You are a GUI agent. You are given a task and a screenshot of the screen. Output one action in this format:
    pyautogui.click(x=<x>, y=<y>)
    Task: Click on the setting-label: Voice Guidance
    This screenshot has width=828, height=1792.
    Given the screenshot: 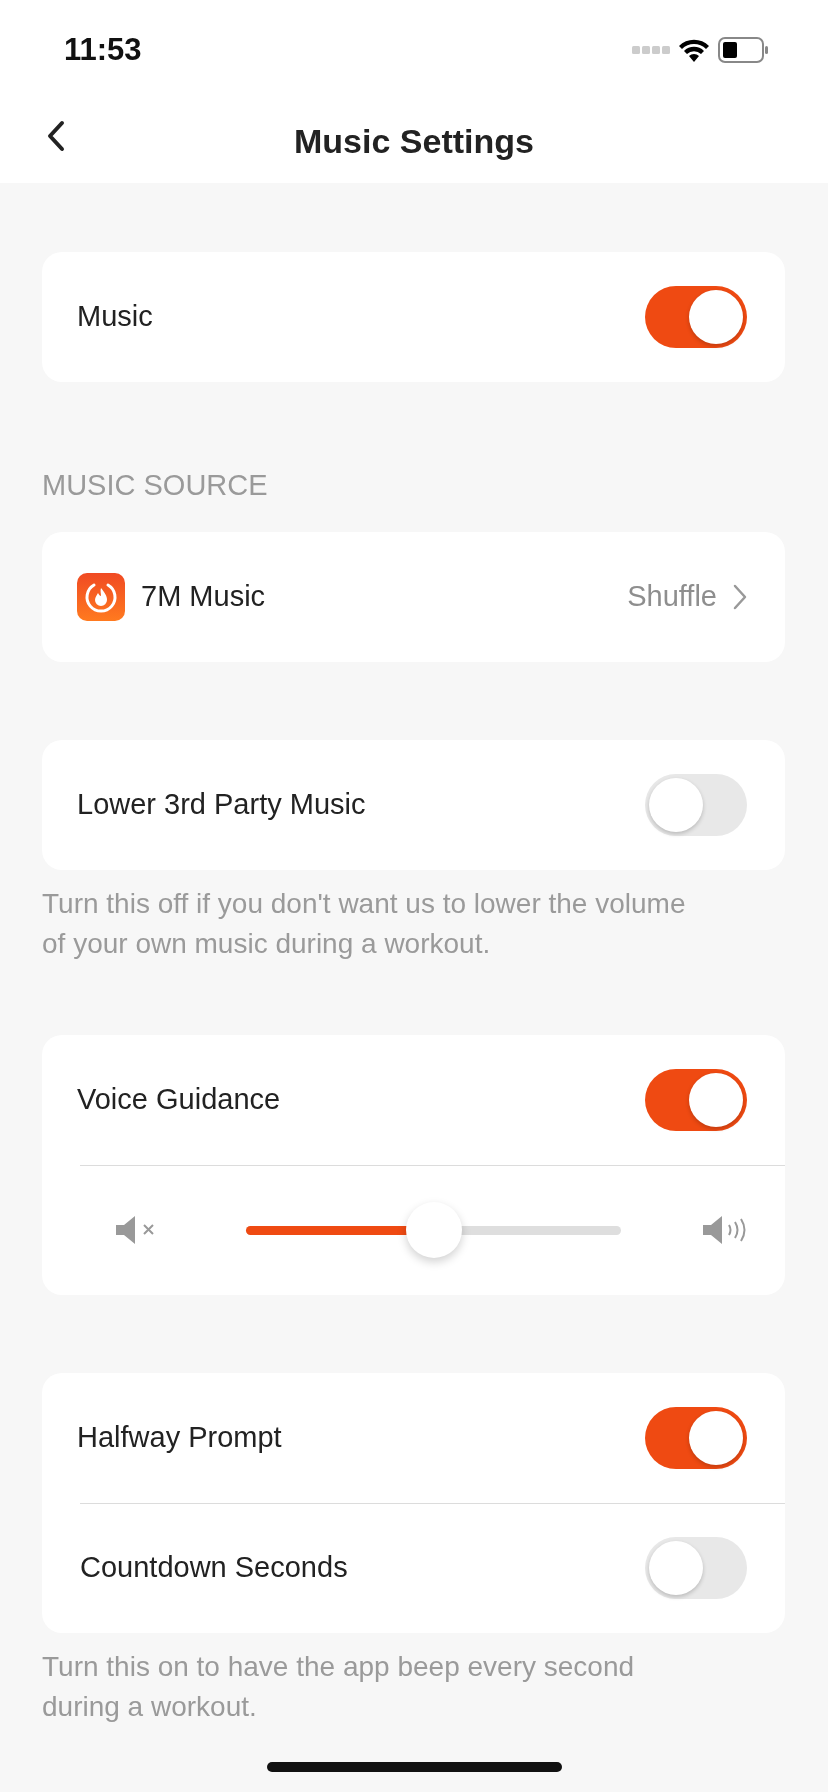 What is the action you would take?
    pyautogui.click(x=179, y=1099)
    